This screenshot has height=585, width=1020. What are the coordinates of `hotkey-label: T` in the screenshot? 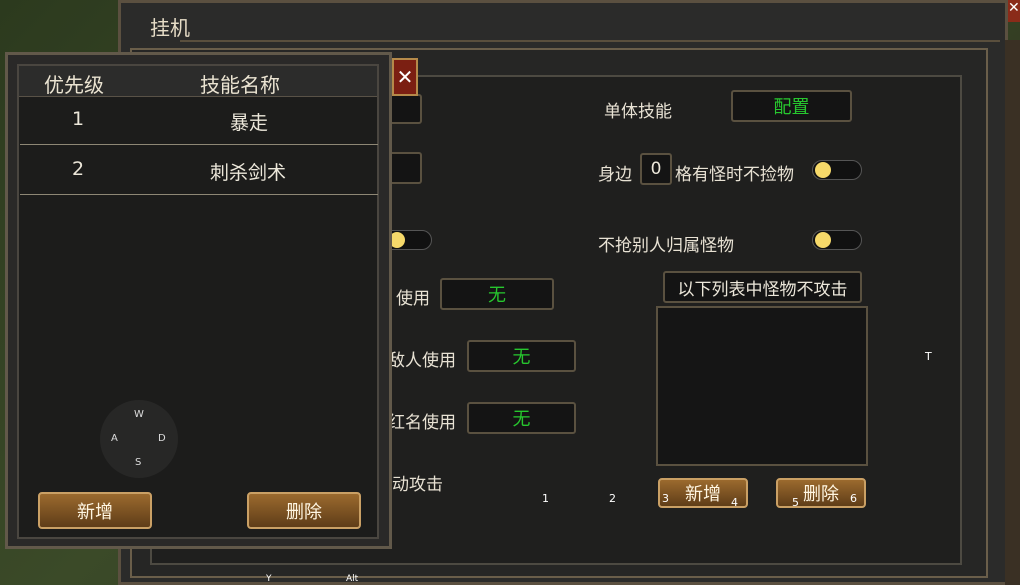 It's located at (928, 356).